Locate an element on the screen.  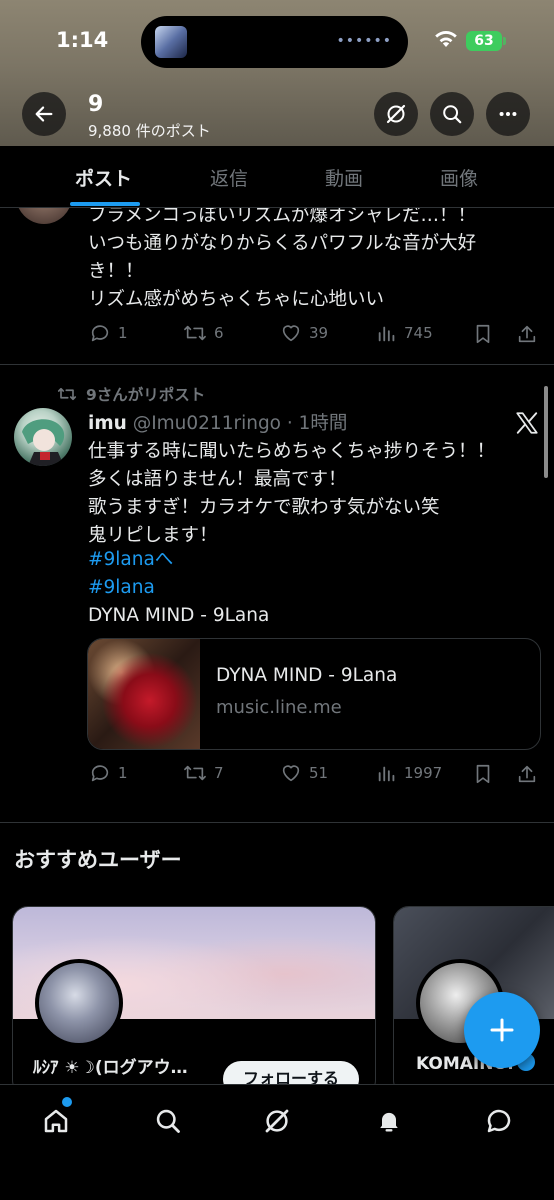
tab-videos: 動画 is located at coordinates (344, 177).